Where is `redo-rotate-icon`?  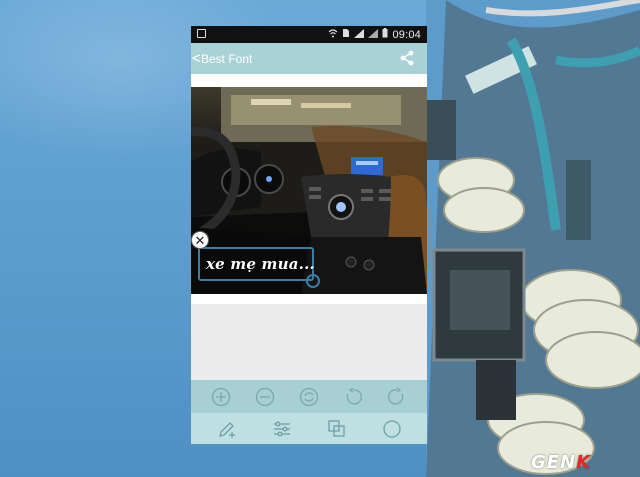 redo-rotate-icon is located at coordinates (397, 397).